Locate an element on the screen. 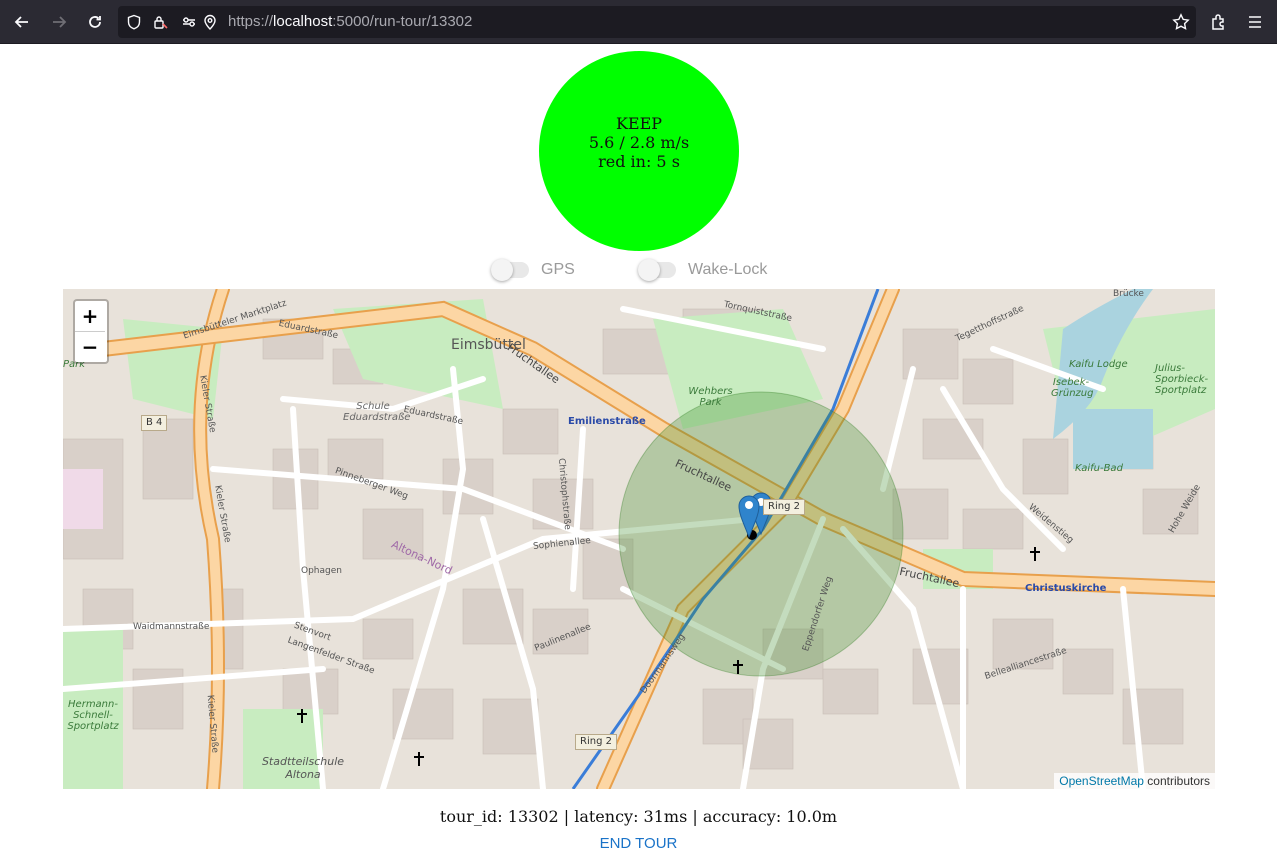 Image resolution: width=1277 pixels, height=866 pixels. status-command: KEEP is located at coordinates (639, 123).